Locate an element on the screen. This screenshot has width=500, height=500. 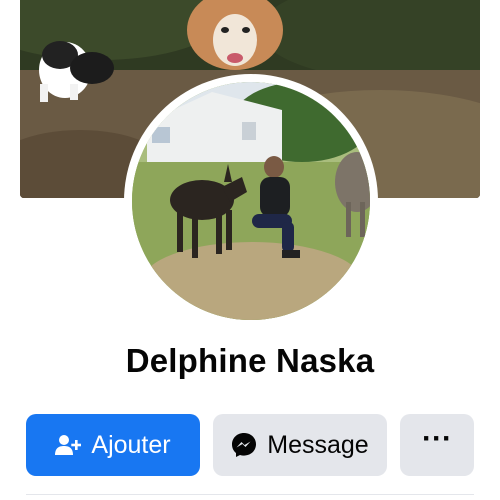
messenger-icon is located at coordinates (244, 445).